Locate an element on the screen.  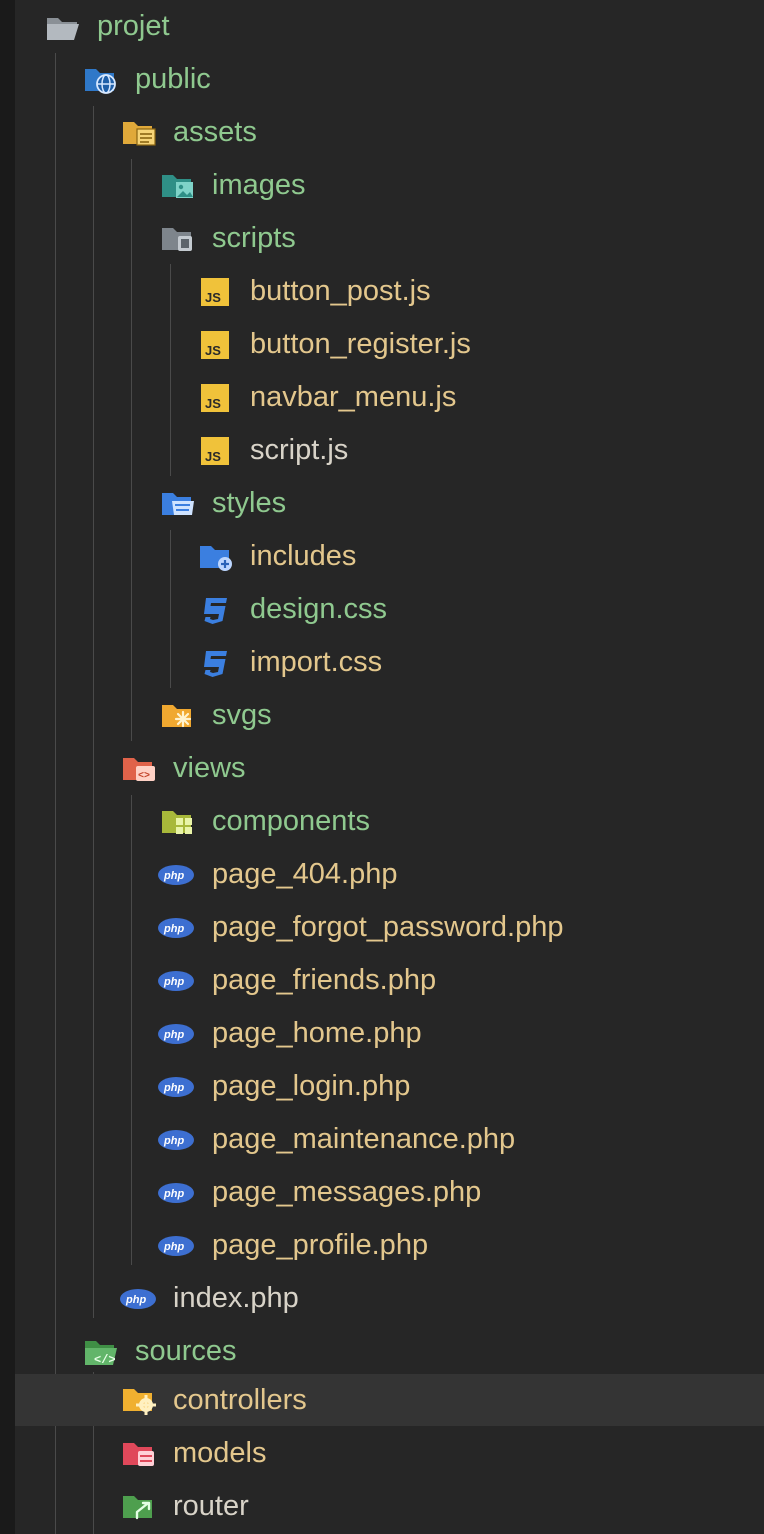
tree-item-router: router is located at coordinates (389, 1506).